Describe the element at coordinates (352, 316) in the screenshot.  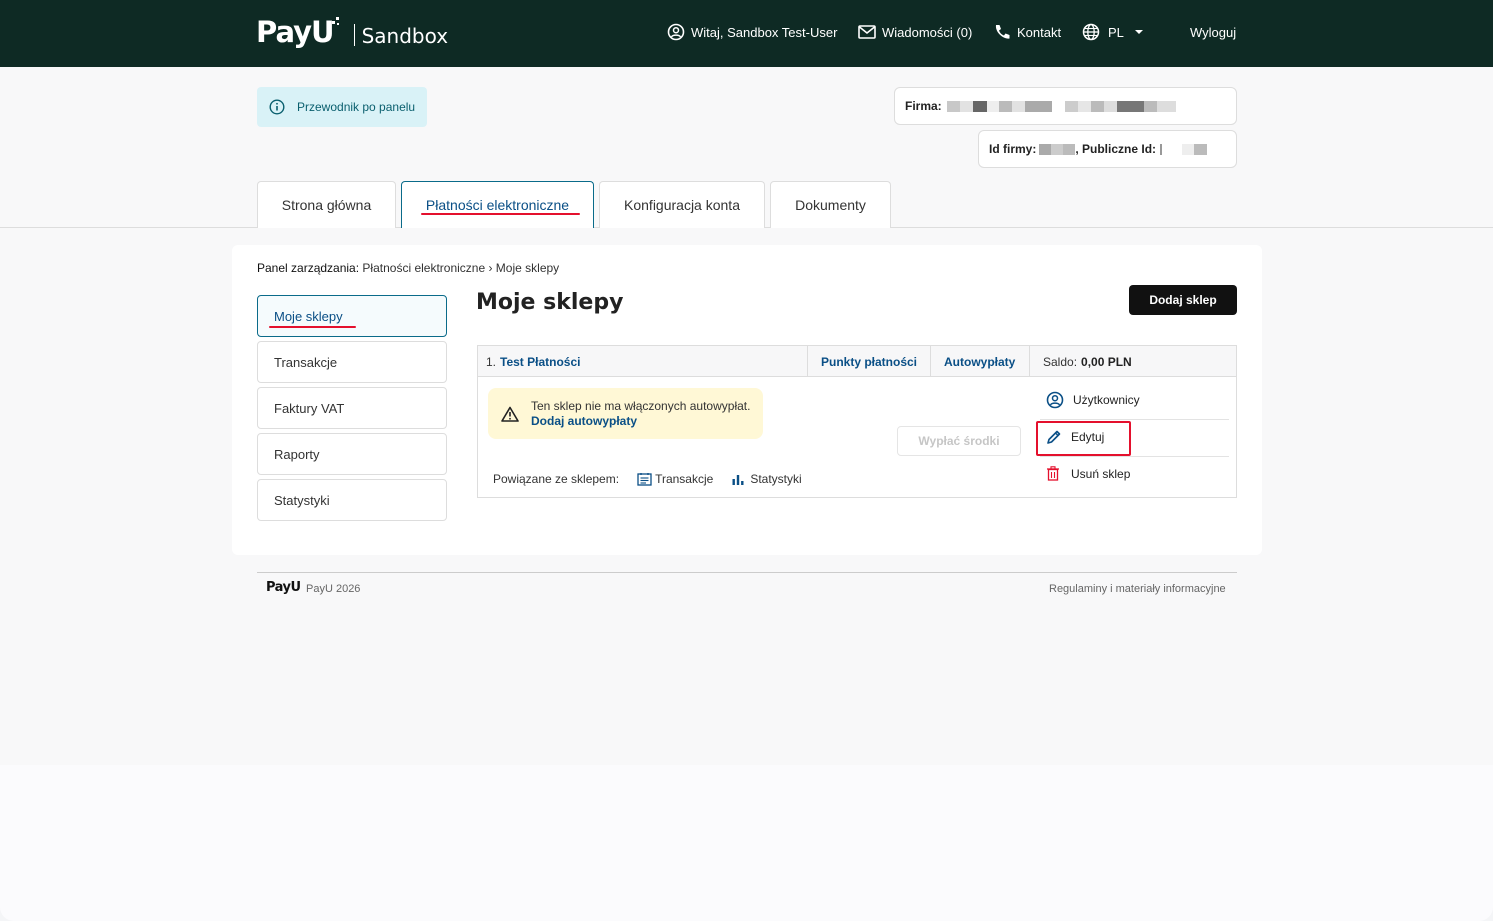
I see `sidebar-item-my-shops: Moje sklepy` at that location.